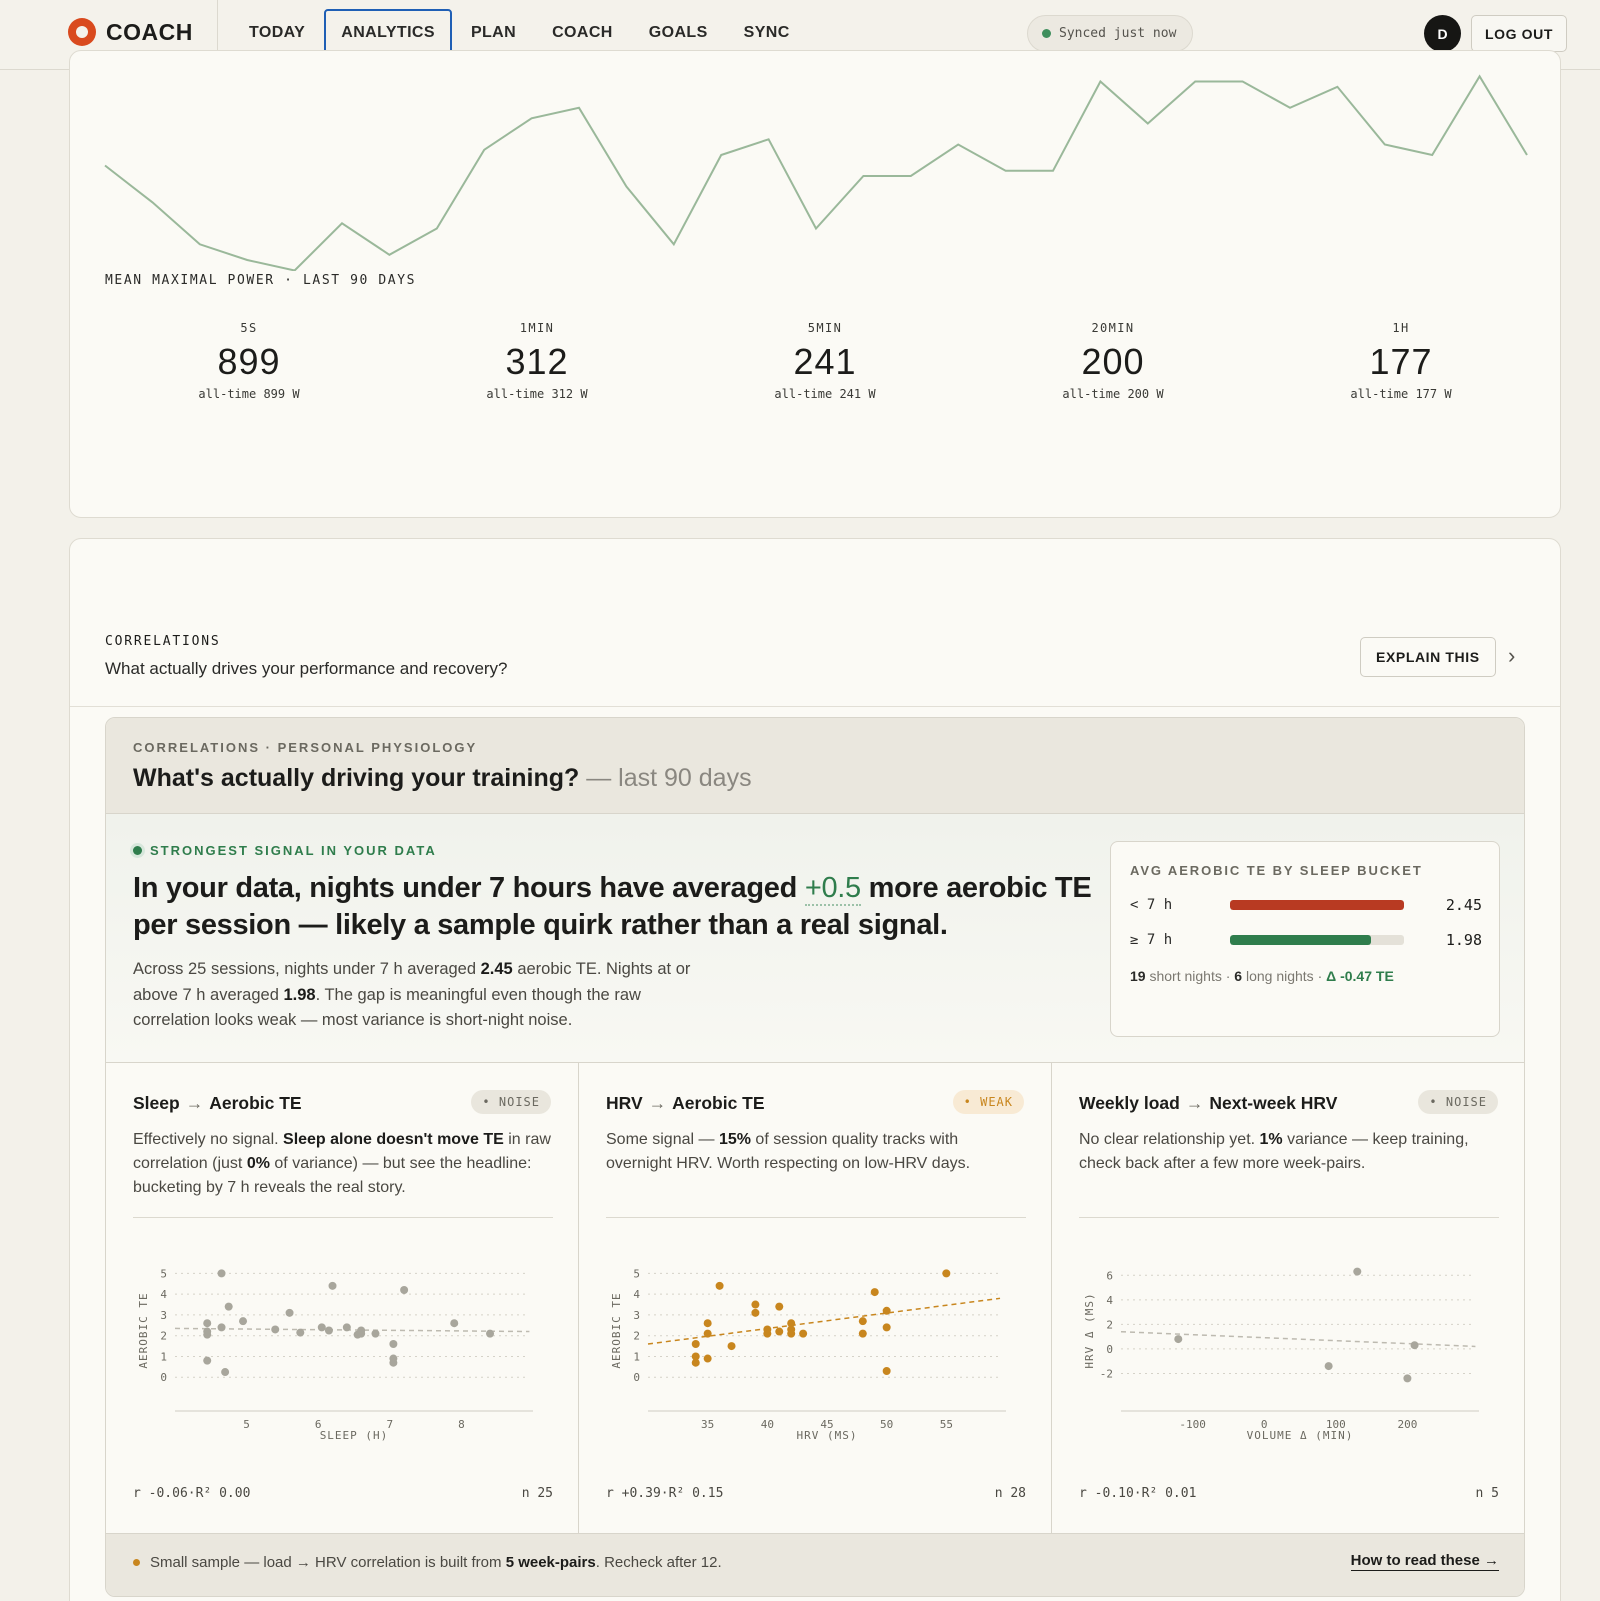  What do you see at coordinates (832, 889) in the screenshot?
I see `signal-delta: +0.5` at bounding box center [832, 889].